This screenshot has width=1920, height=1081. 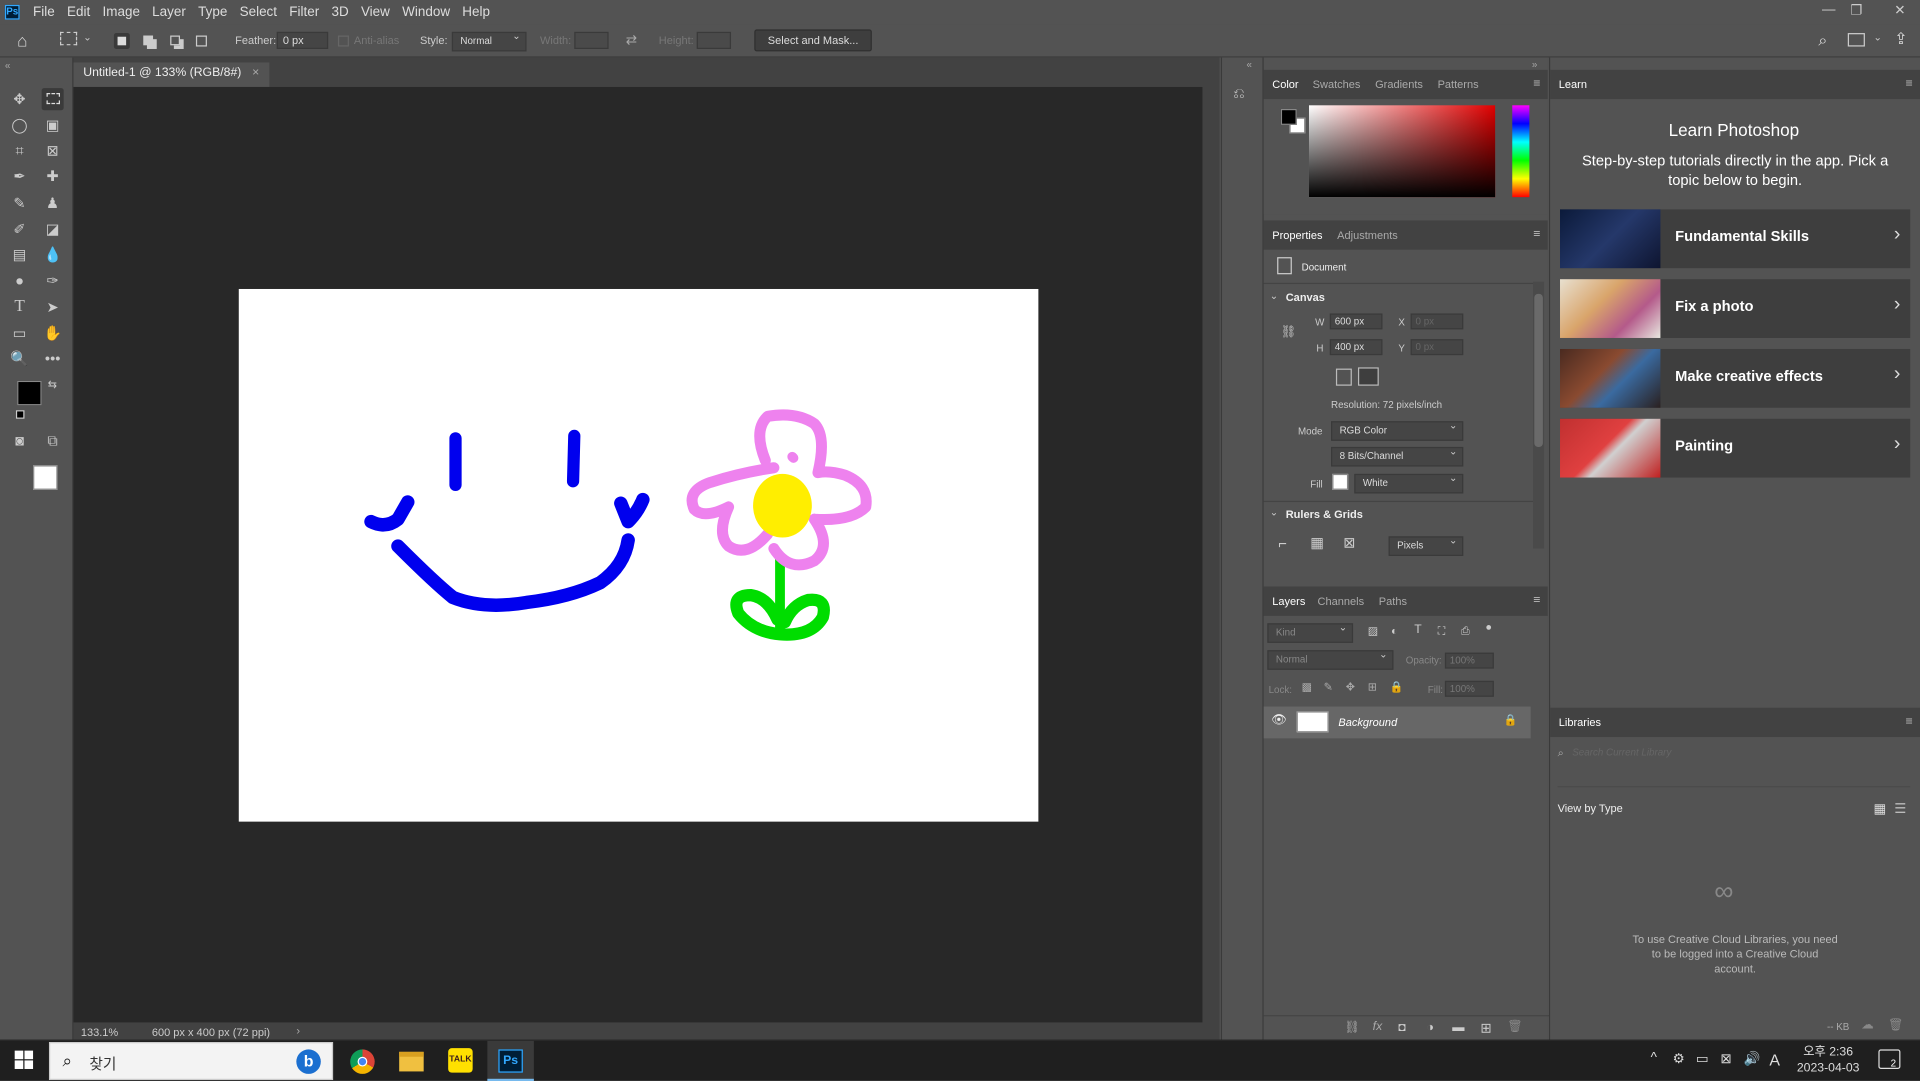 I want to click on tab-properties: Properties, so click(x=1297, y=235).